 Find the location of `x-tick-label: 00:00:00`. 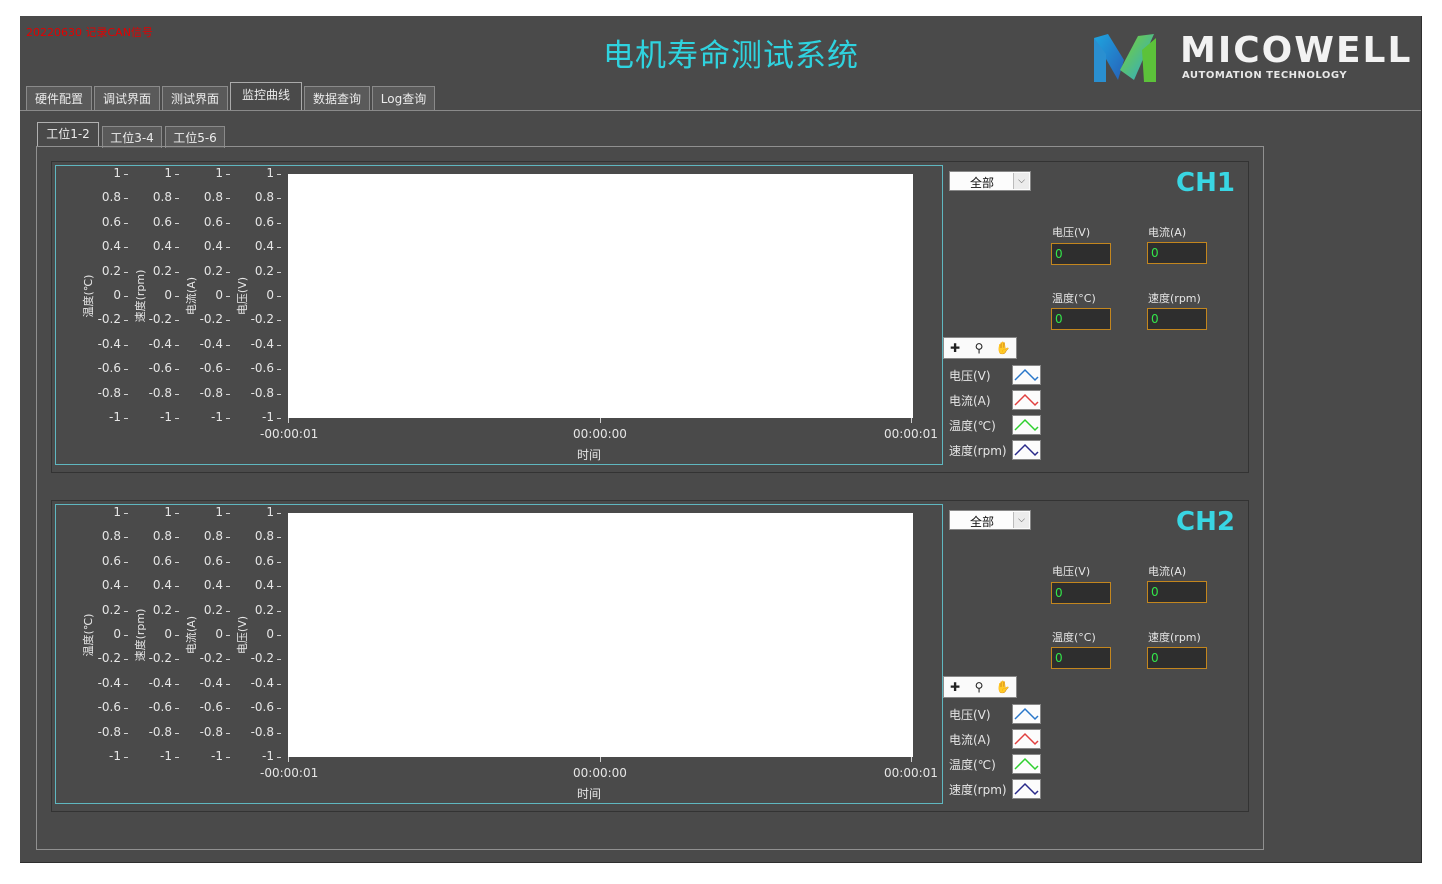

x-tick-label: 00:00:00 is located at coordinates (600, 773).